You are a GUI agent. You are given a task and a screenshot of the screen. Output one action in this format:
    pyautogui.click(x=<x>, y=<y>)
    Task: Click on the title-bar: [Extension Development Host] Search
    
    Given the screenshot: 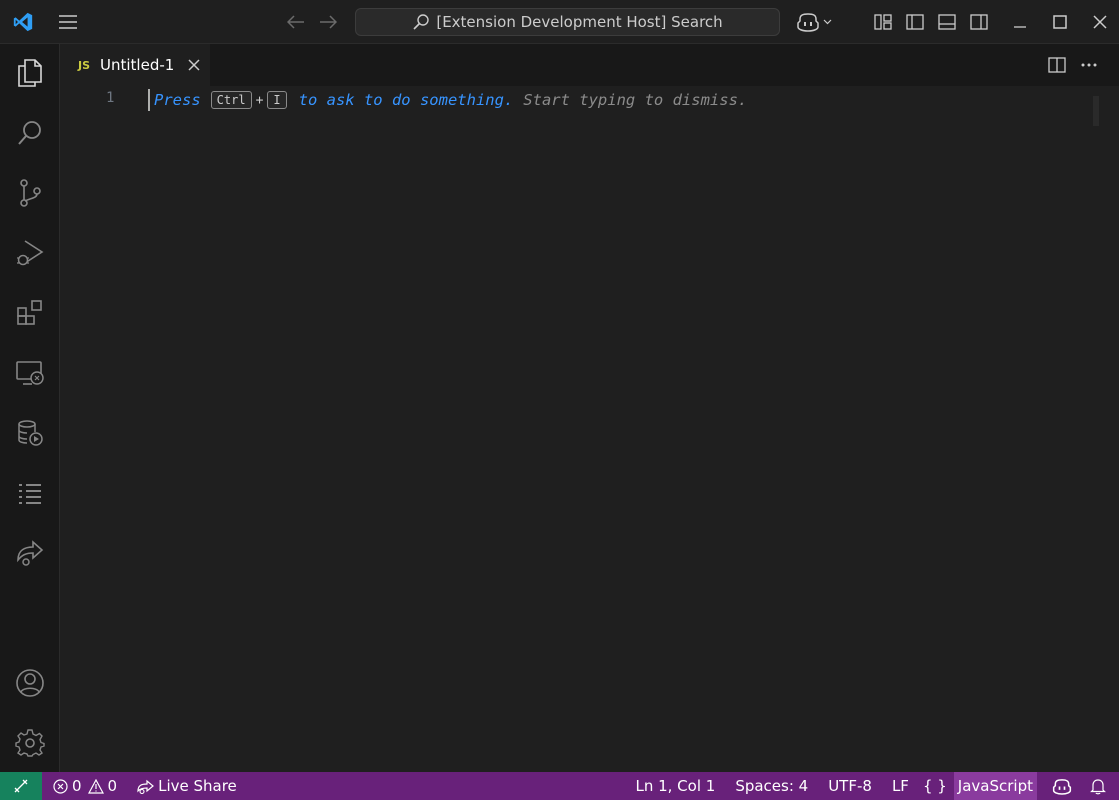 What is the action you would take?
    pyautogui.click(x=559, y=22)
    